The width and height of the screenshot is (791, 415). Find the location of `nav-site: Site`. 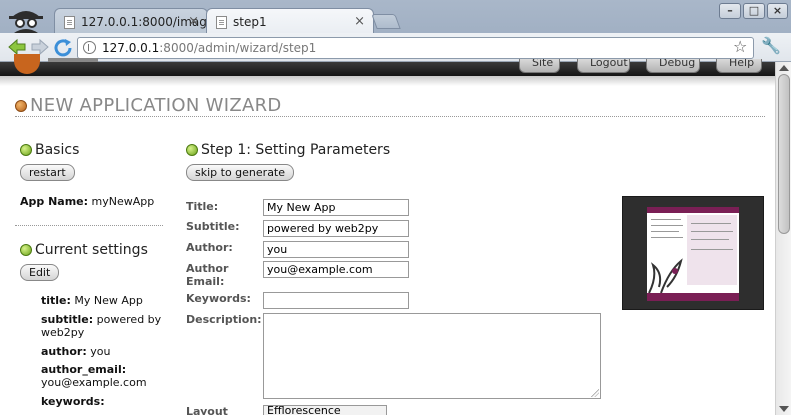

nav-site: Site is located at coordinates (539, 66).